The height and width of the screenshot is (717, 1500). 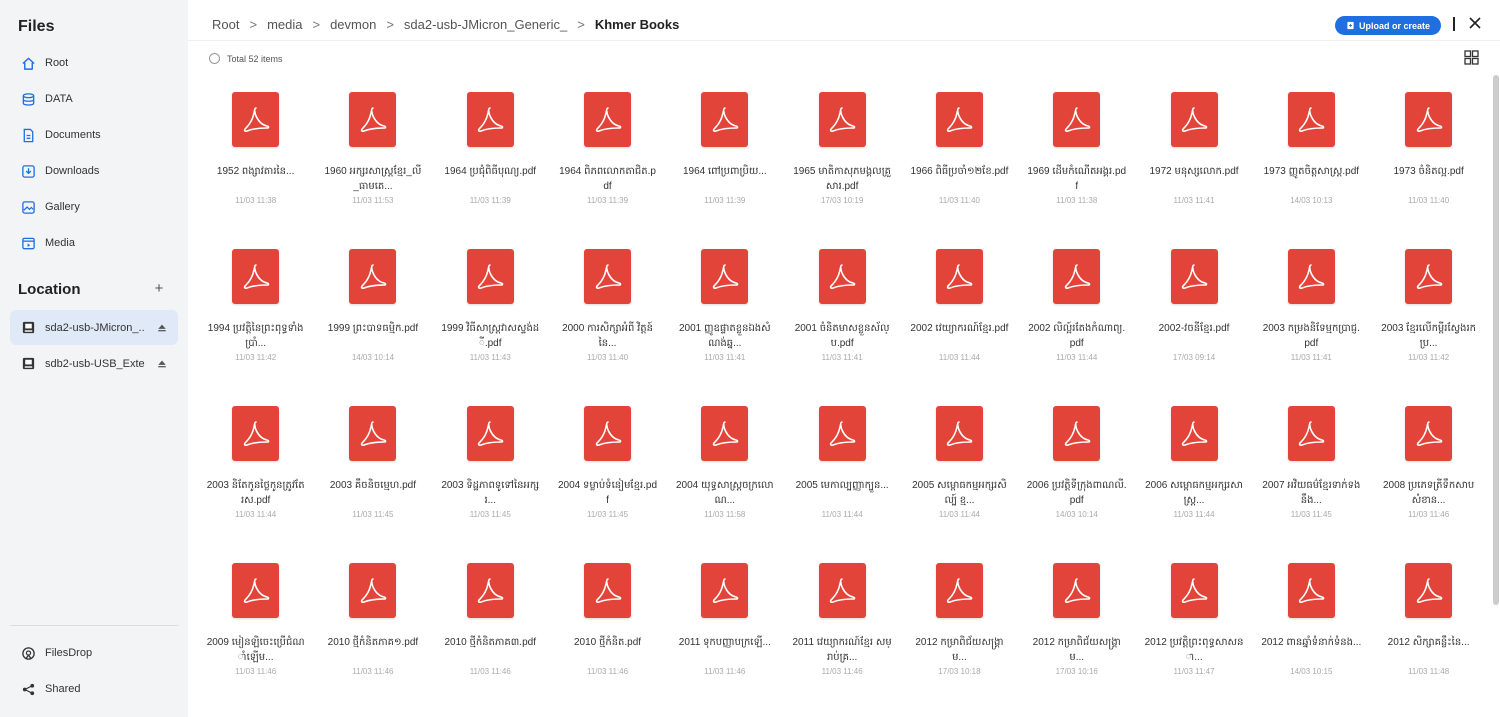 I want to click on file-item: 1964 ពៅប្រពាប្រិយ... 11/03 11:39, so click(x=724, y=166).